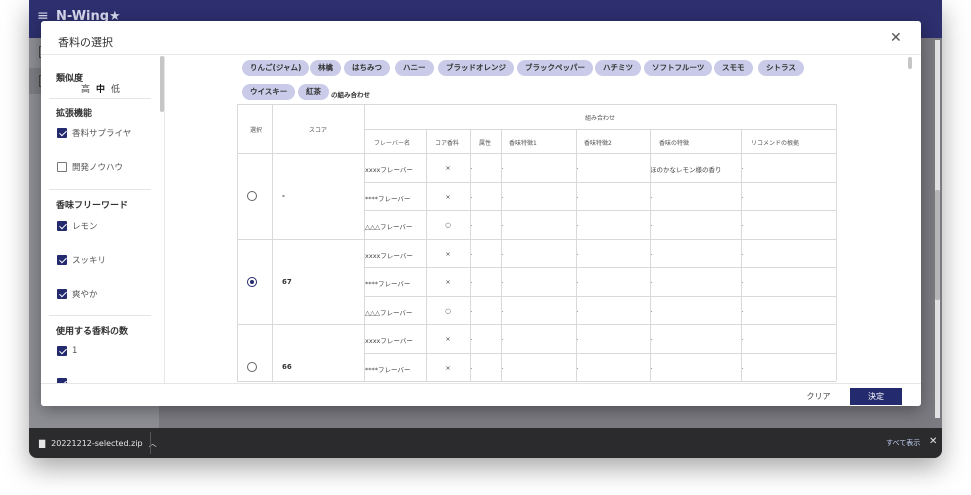 The width and height of the screenshot is (971, 495). Describe the element at coordinates (476, 68) in the screenshot. I see `keyword-chip: ブラッドオレンジ` at that location.